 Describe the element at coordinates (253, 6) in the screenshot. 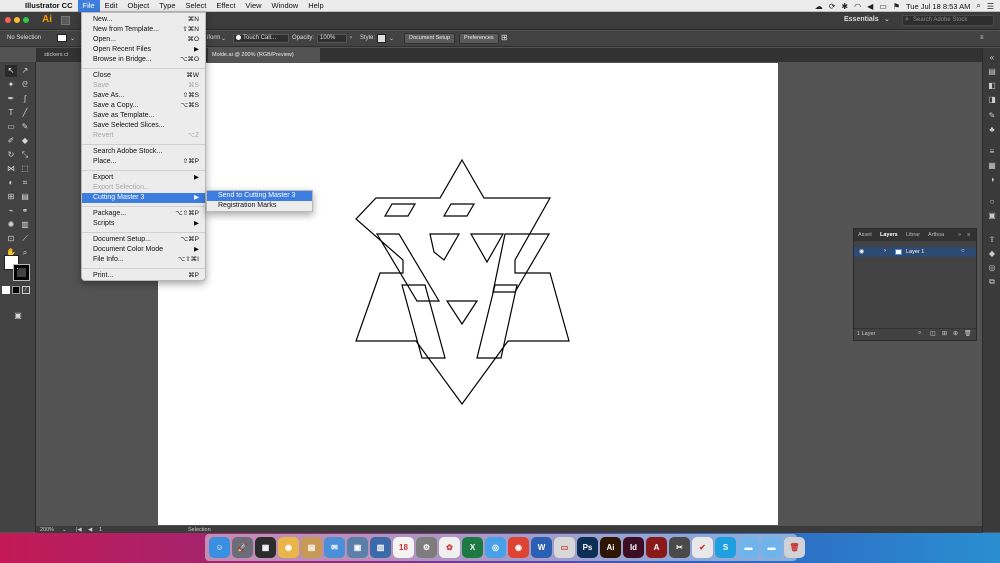

I see `menu-view: View` at that location.